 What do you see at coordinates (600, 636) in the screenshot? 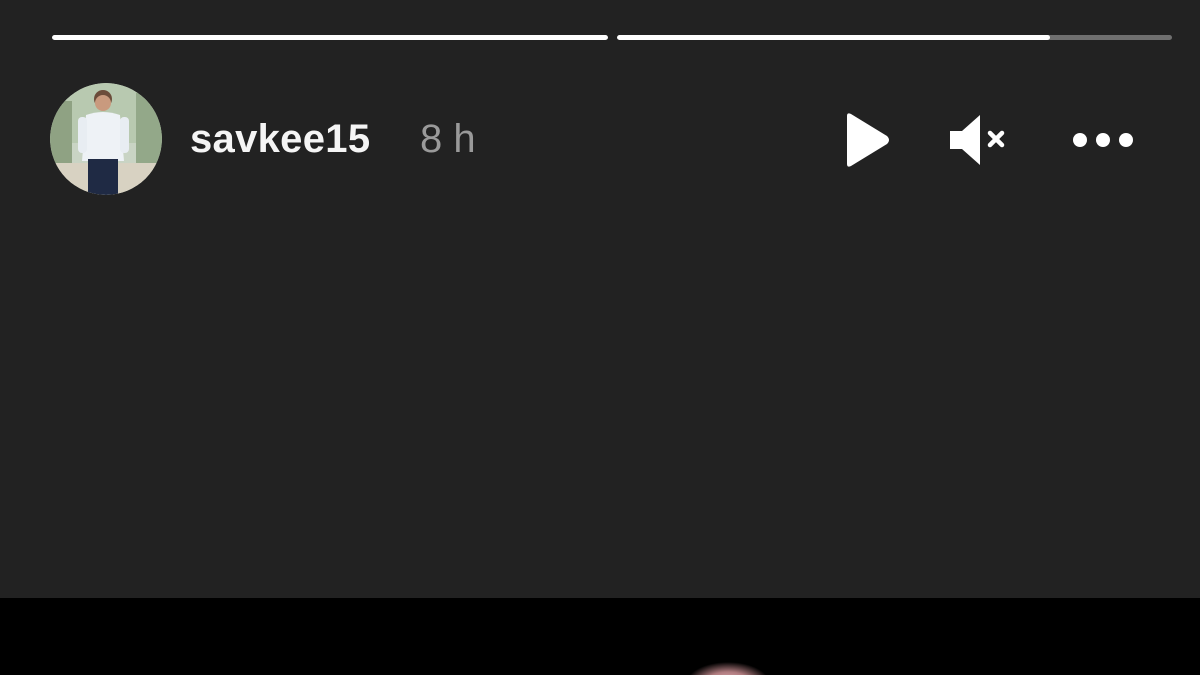
I see `story-media` at bounding box center [600, 636].